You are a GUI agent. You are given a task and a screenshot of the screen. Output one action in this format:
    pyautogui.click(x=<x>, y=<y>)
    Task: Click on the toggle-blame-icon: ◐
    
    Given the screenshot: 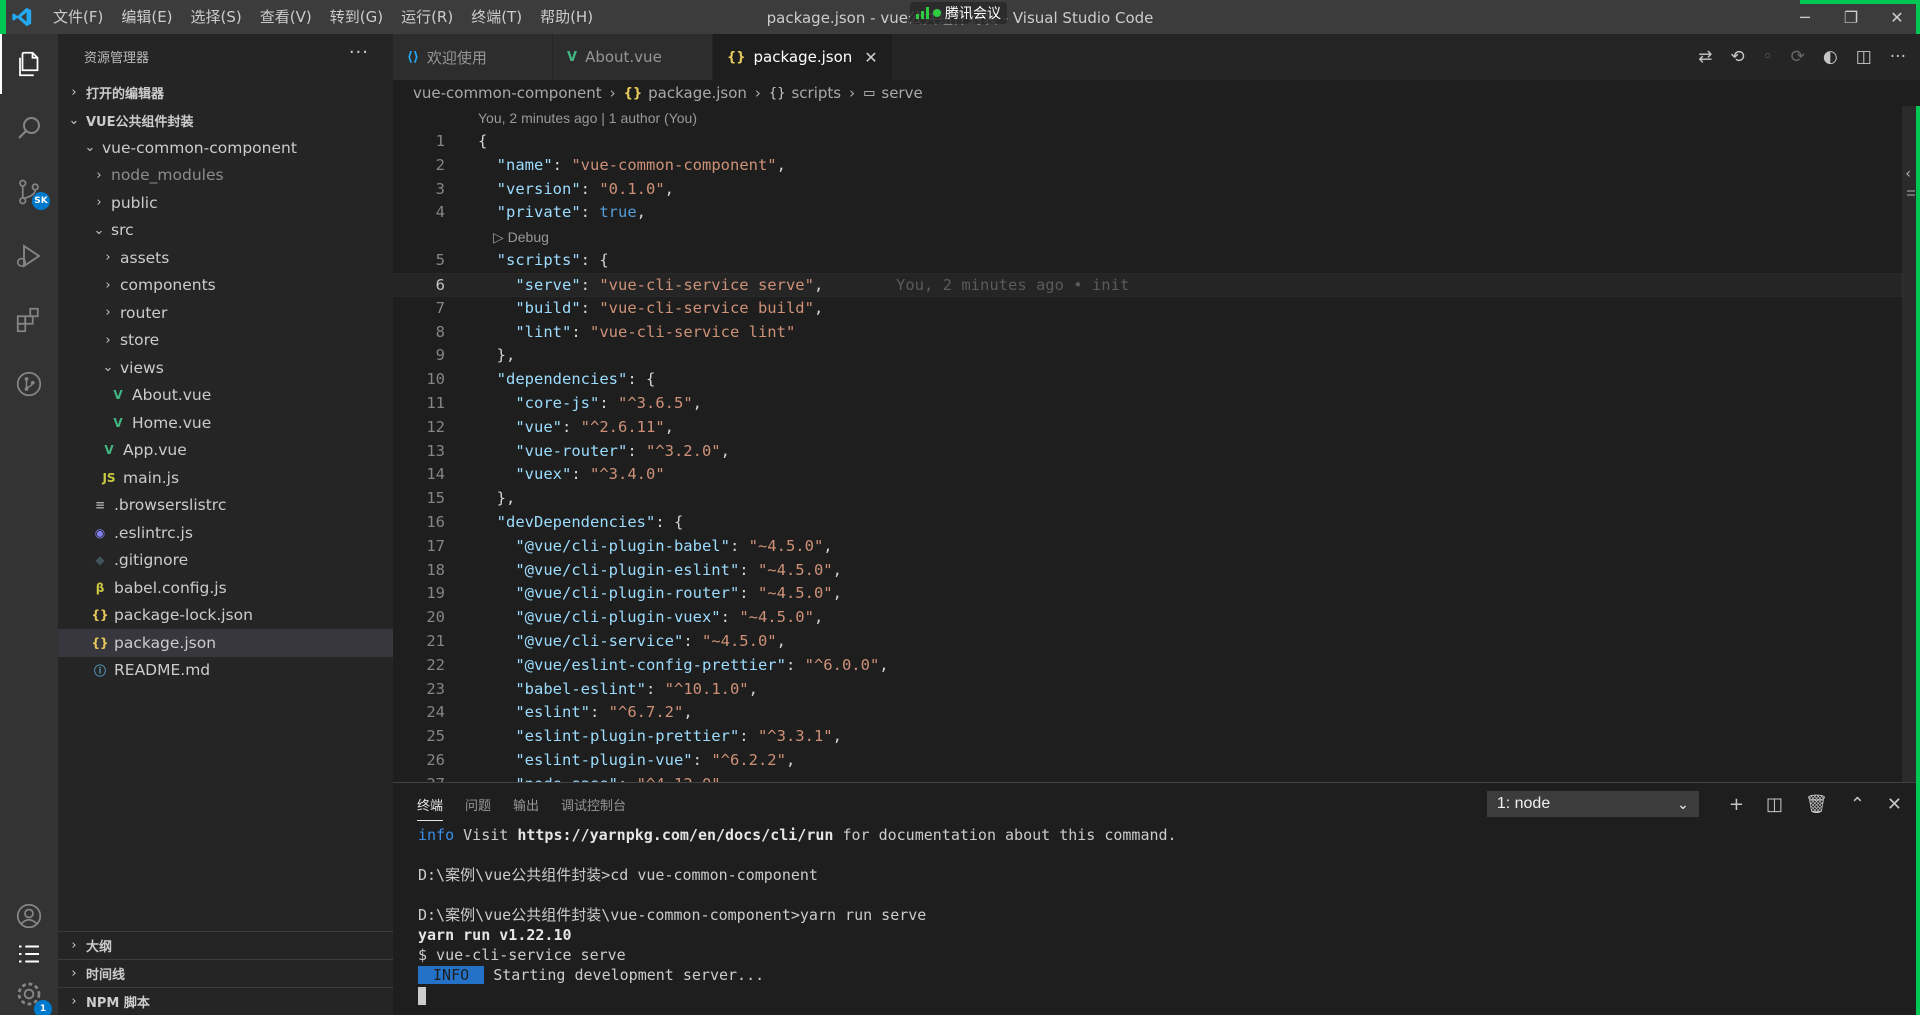 What is the action you would take?
    pyautogui.click(x=1830, y=57)
    